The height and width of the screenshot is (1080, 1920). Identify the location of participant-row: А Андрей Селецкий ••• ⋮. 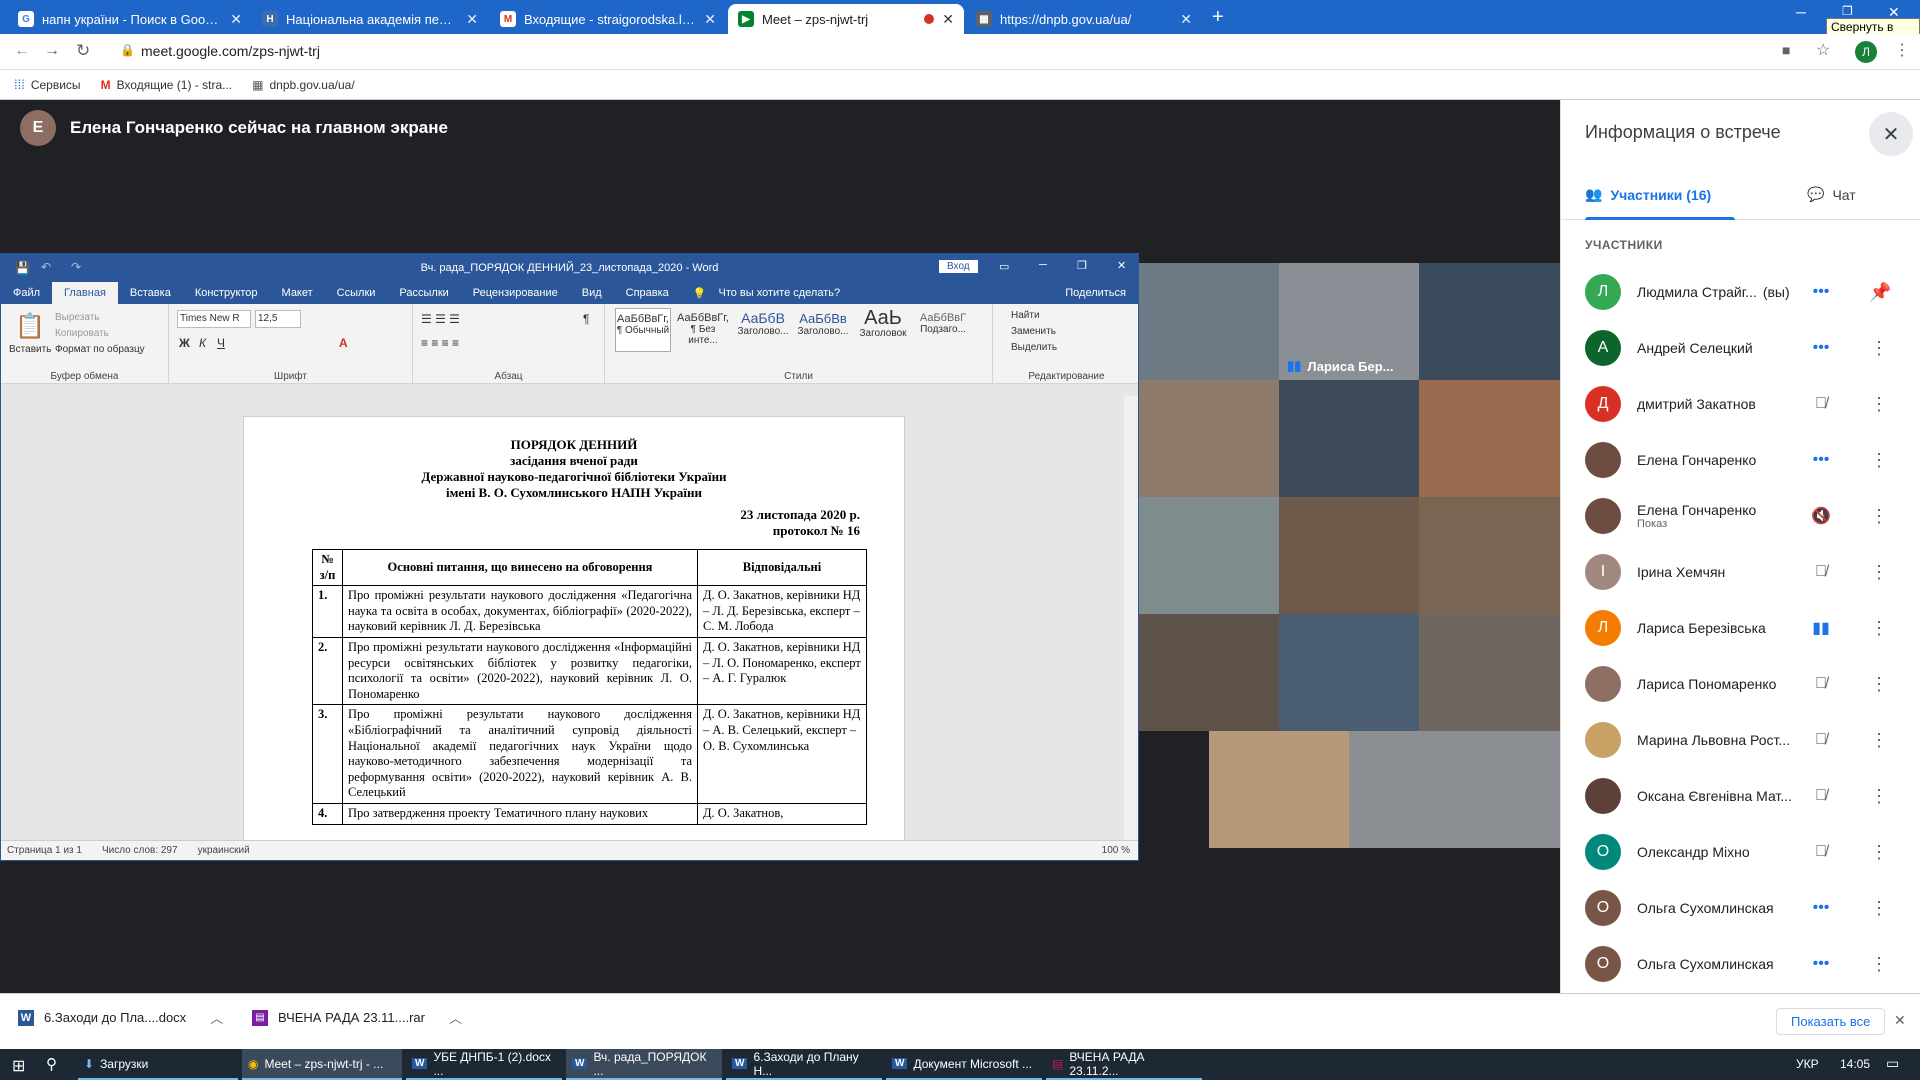
(1745, 348).